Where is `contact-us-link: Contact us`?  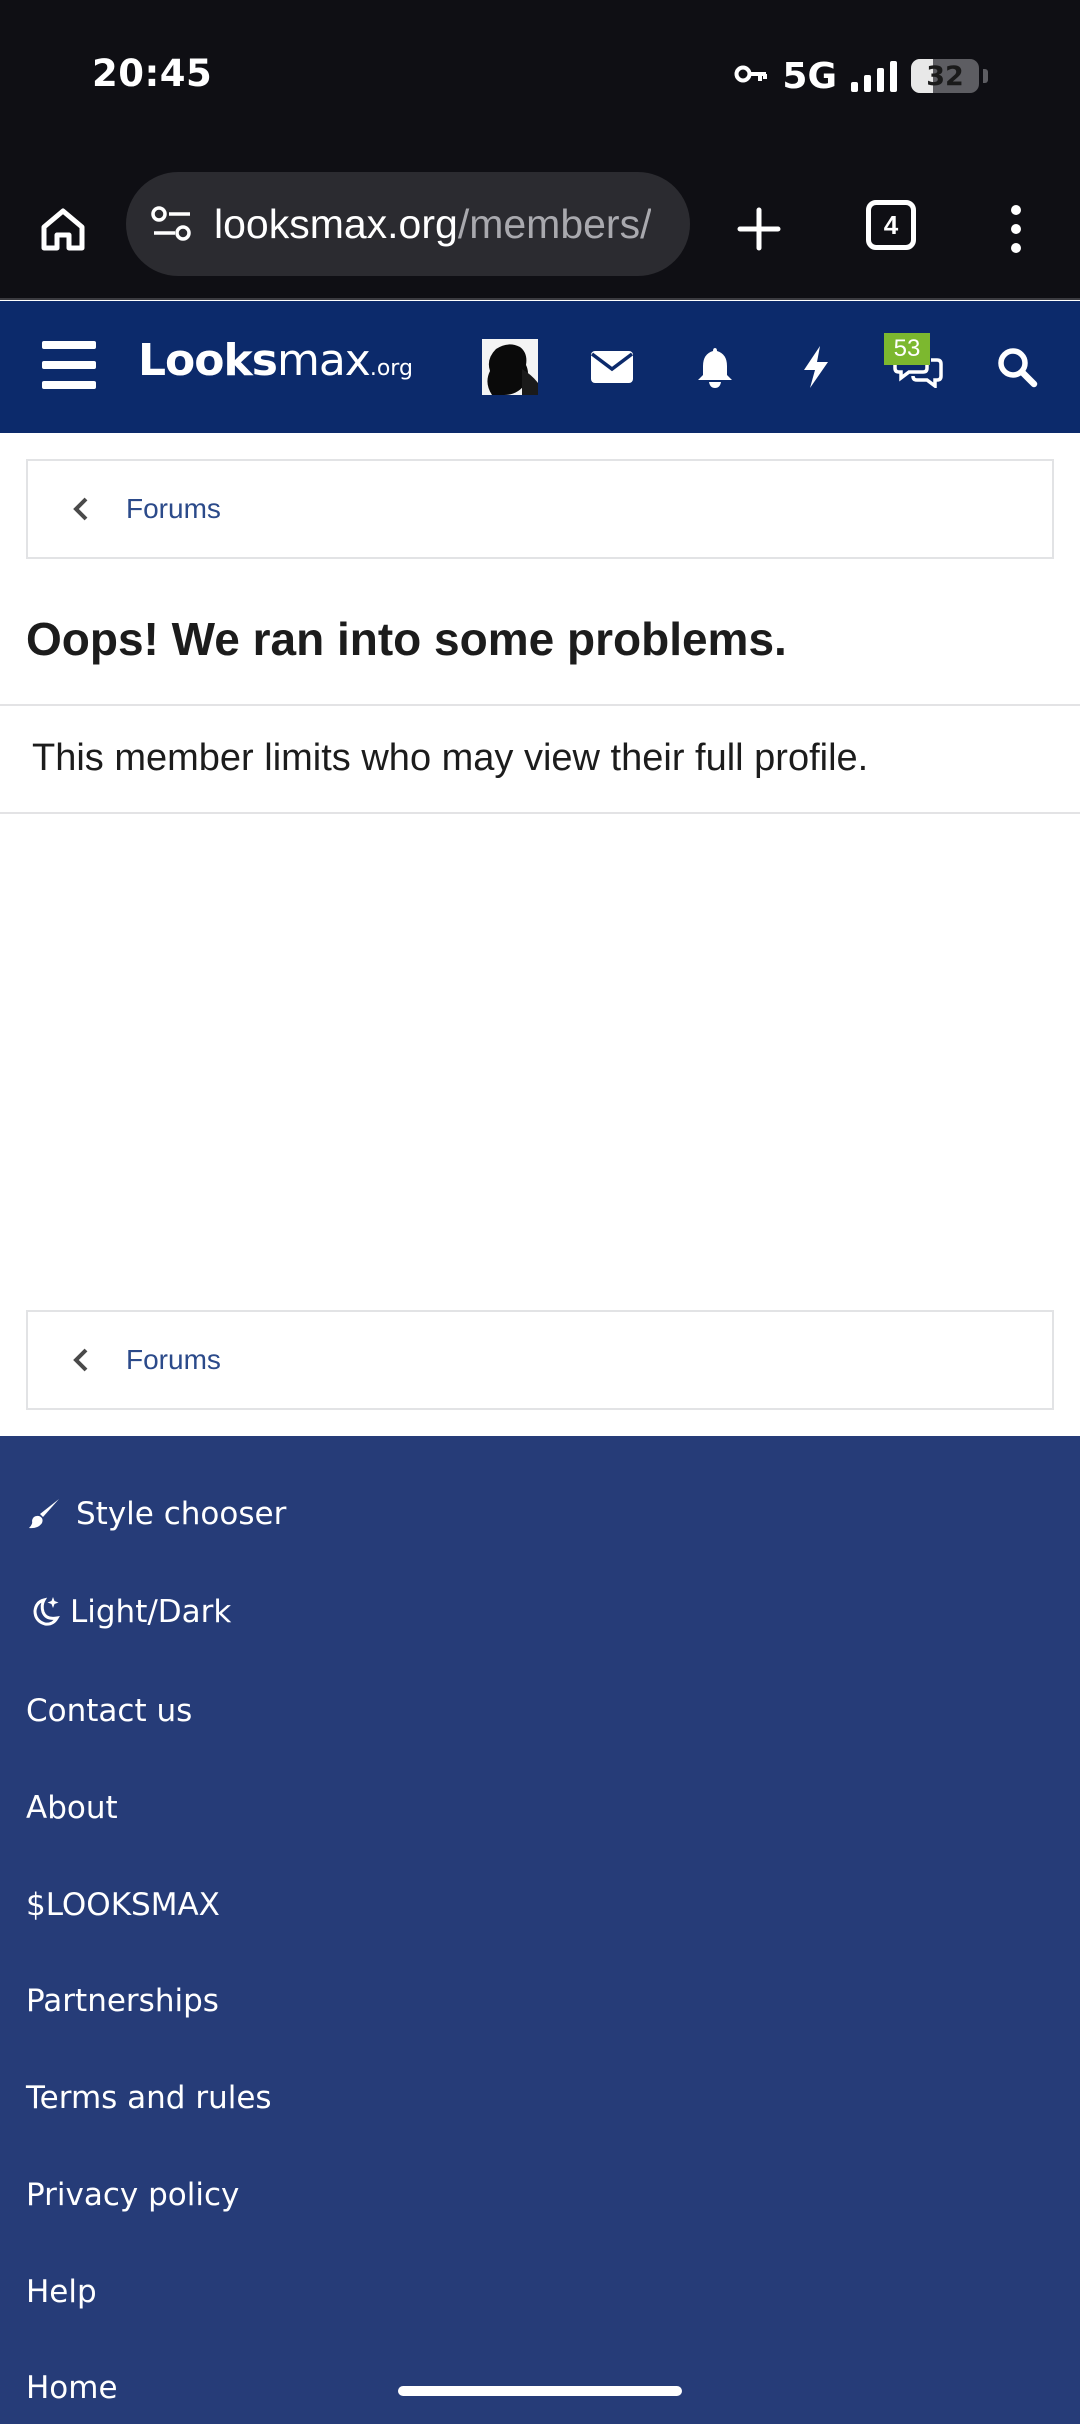 contact-us-link: Contact us is located at coordinates (109, 1711).